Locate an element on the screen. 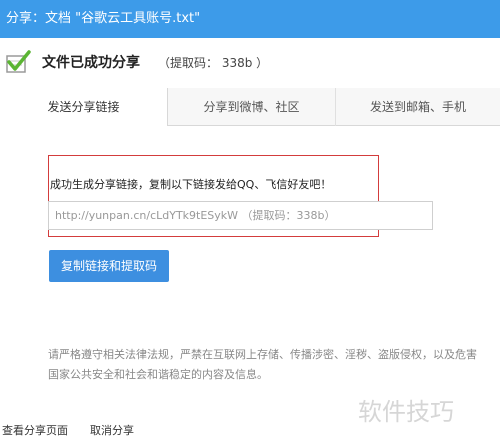 This screenshot has height=445, width=500. share-instruction: 成功生成分享链接，复制以下链接发给QQ、飞信好友吧！ is located at coordinates (191, 184).